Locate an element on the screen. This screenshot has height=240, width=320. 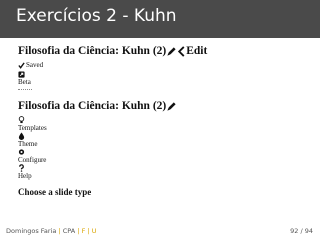
edit-button: Edit is located at coordinates (196, 51).